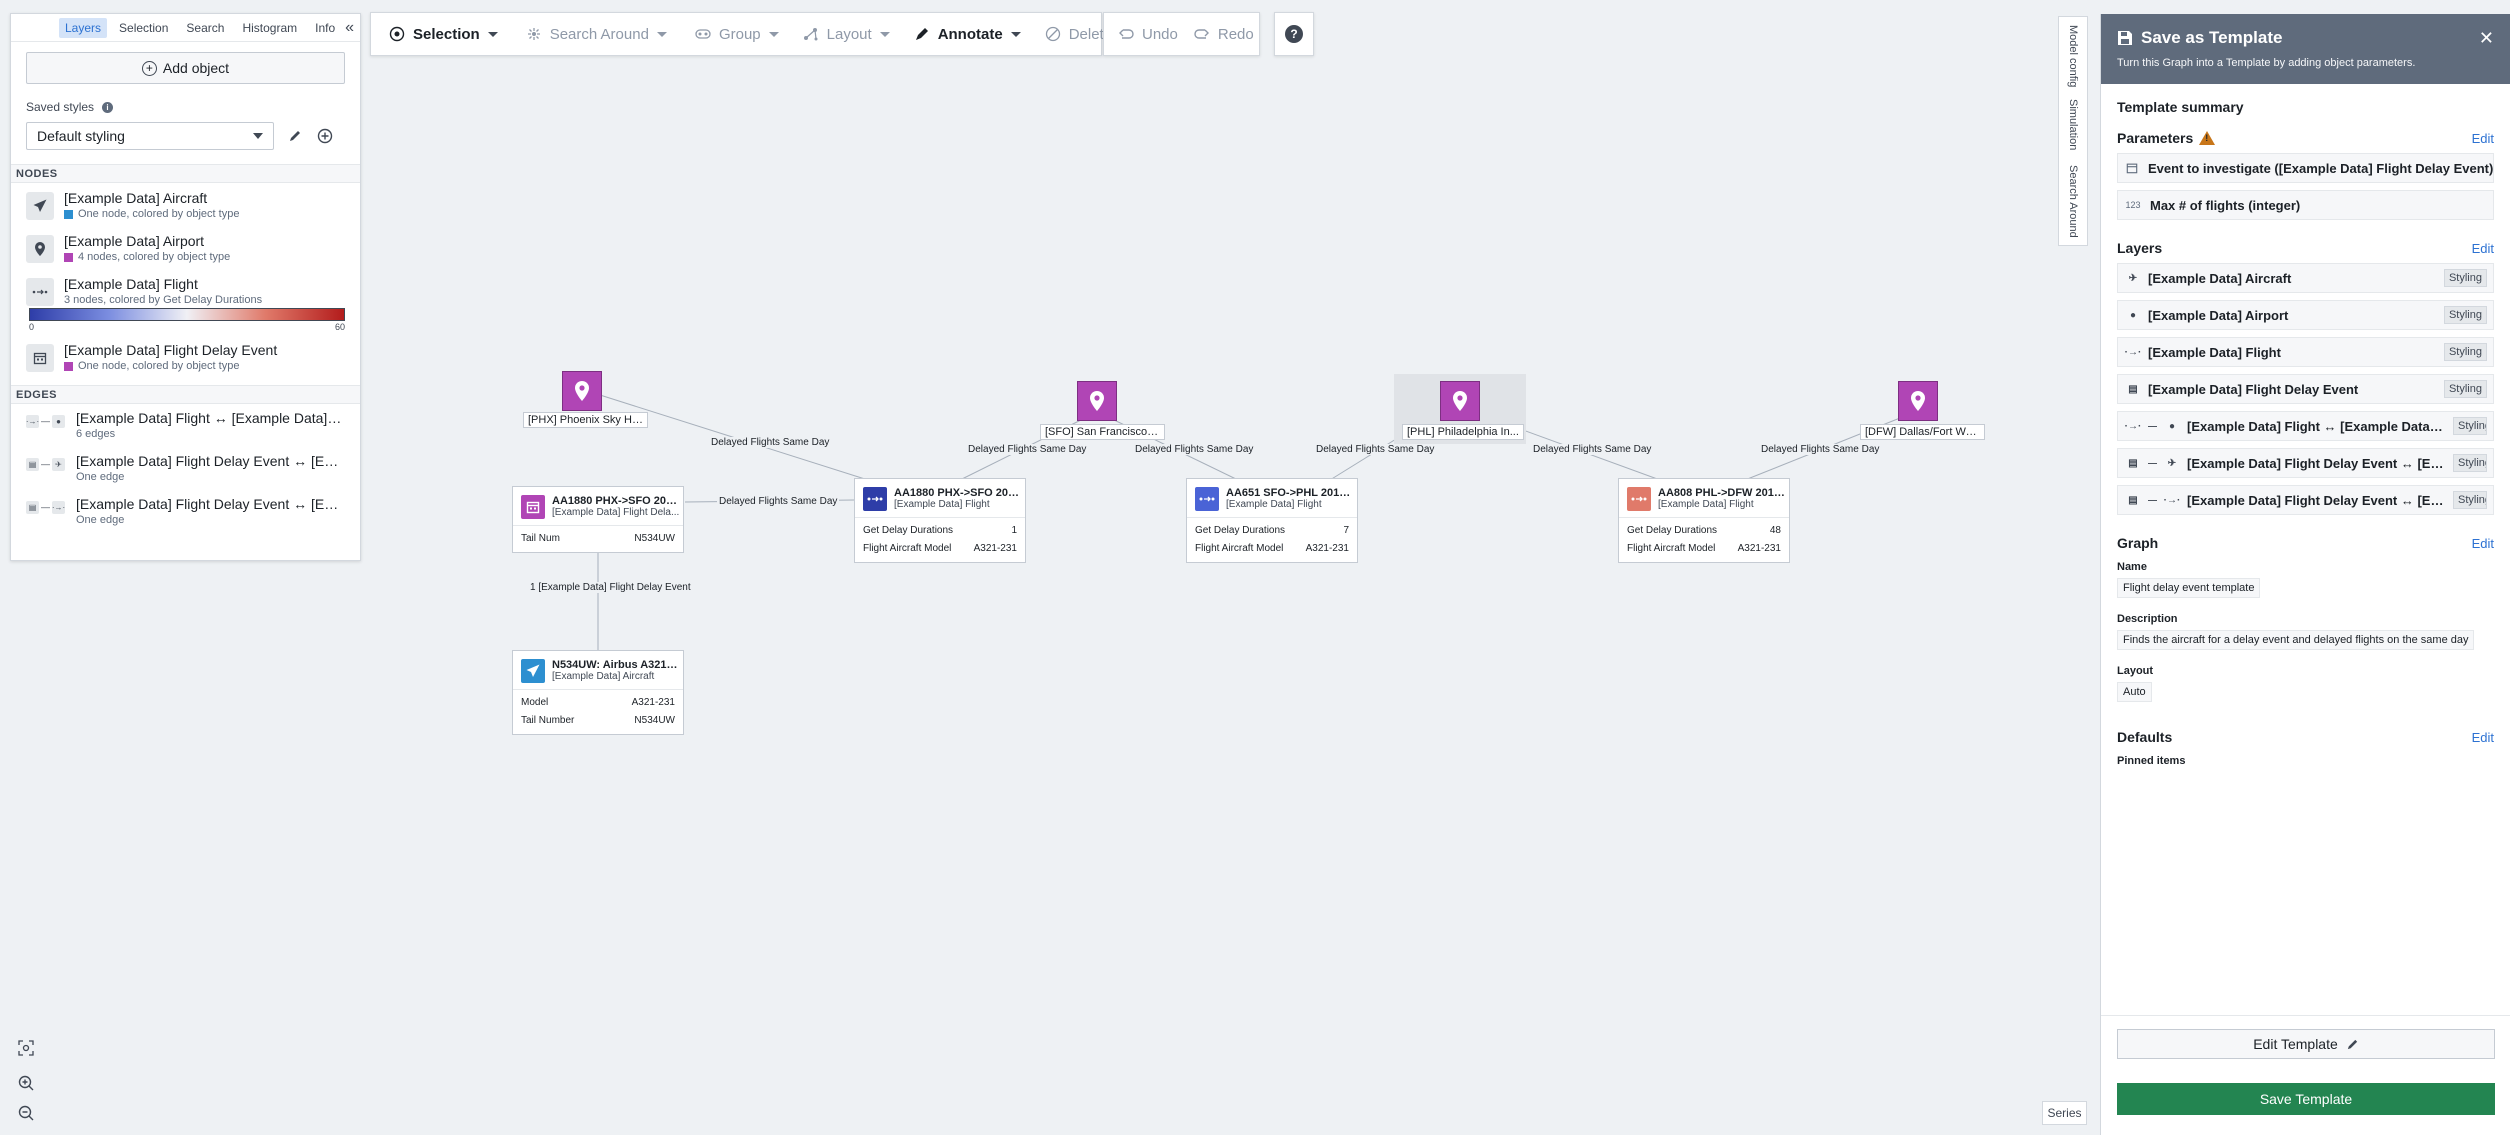 The height and width of the screenshot is (1135, 2510). What do you see at coordinates (58, 421) in the screenshot?
I see `map-pin-icon: ●` at bounding box center [58, 421].